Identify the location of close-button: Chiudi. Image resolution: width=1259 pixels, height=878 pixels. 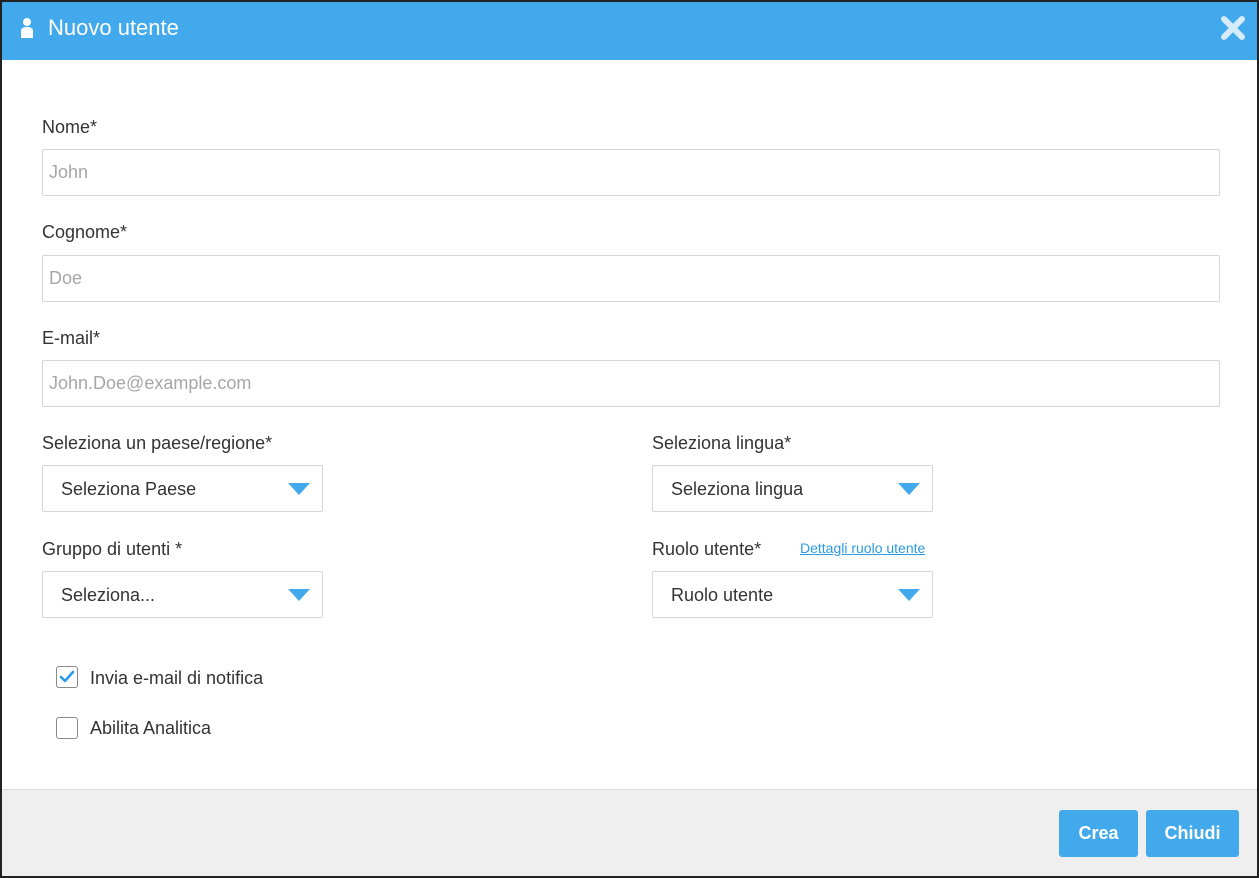
(1192, 833).